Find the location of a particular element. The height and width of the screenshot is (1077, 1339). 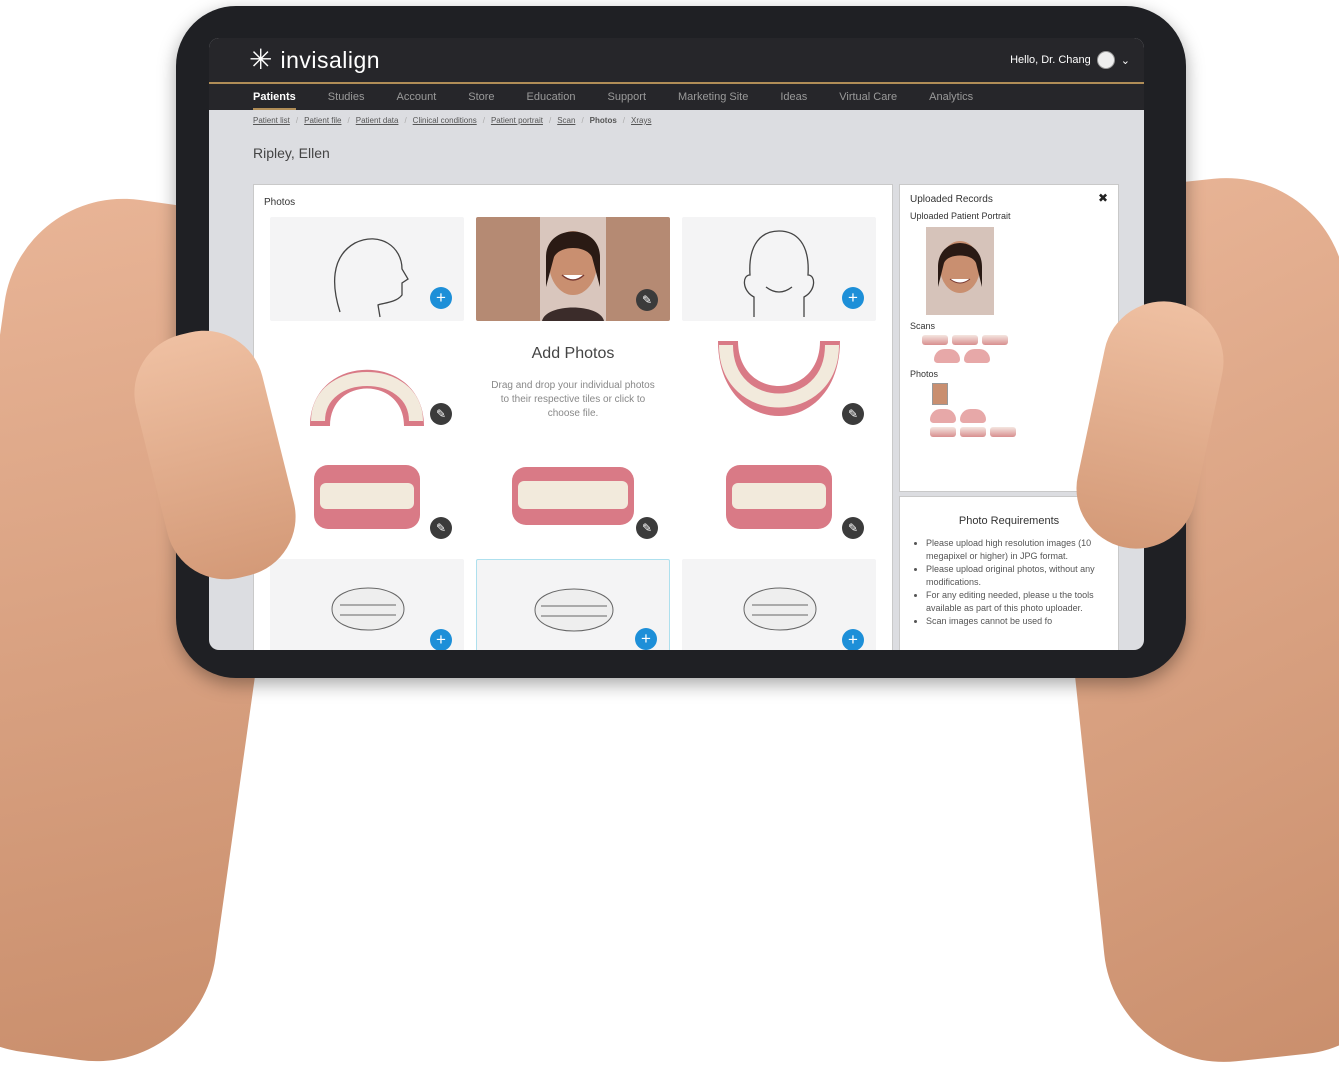

user-menu: Hello, Dr. Chang ⌄ is located at coordinates (1070, 60).